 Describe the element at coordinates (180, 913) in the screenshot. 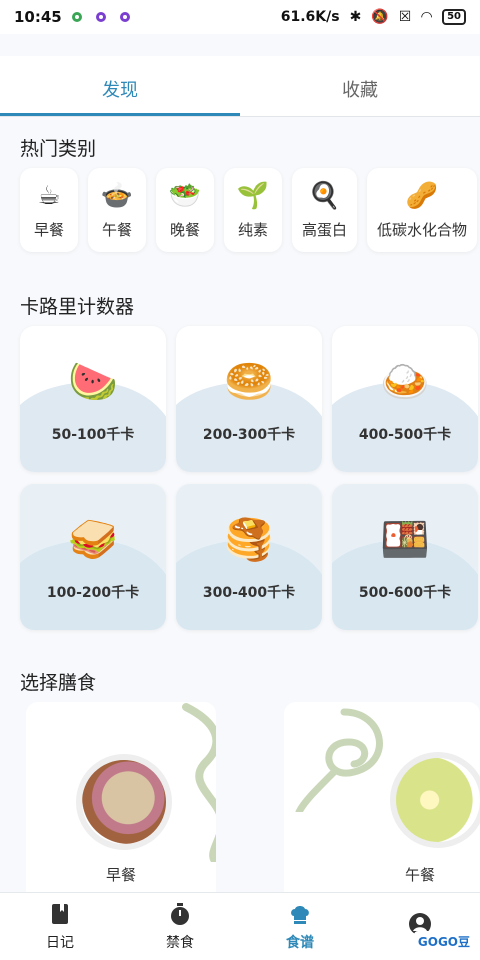

I see `stopwatch-icon` at that location.